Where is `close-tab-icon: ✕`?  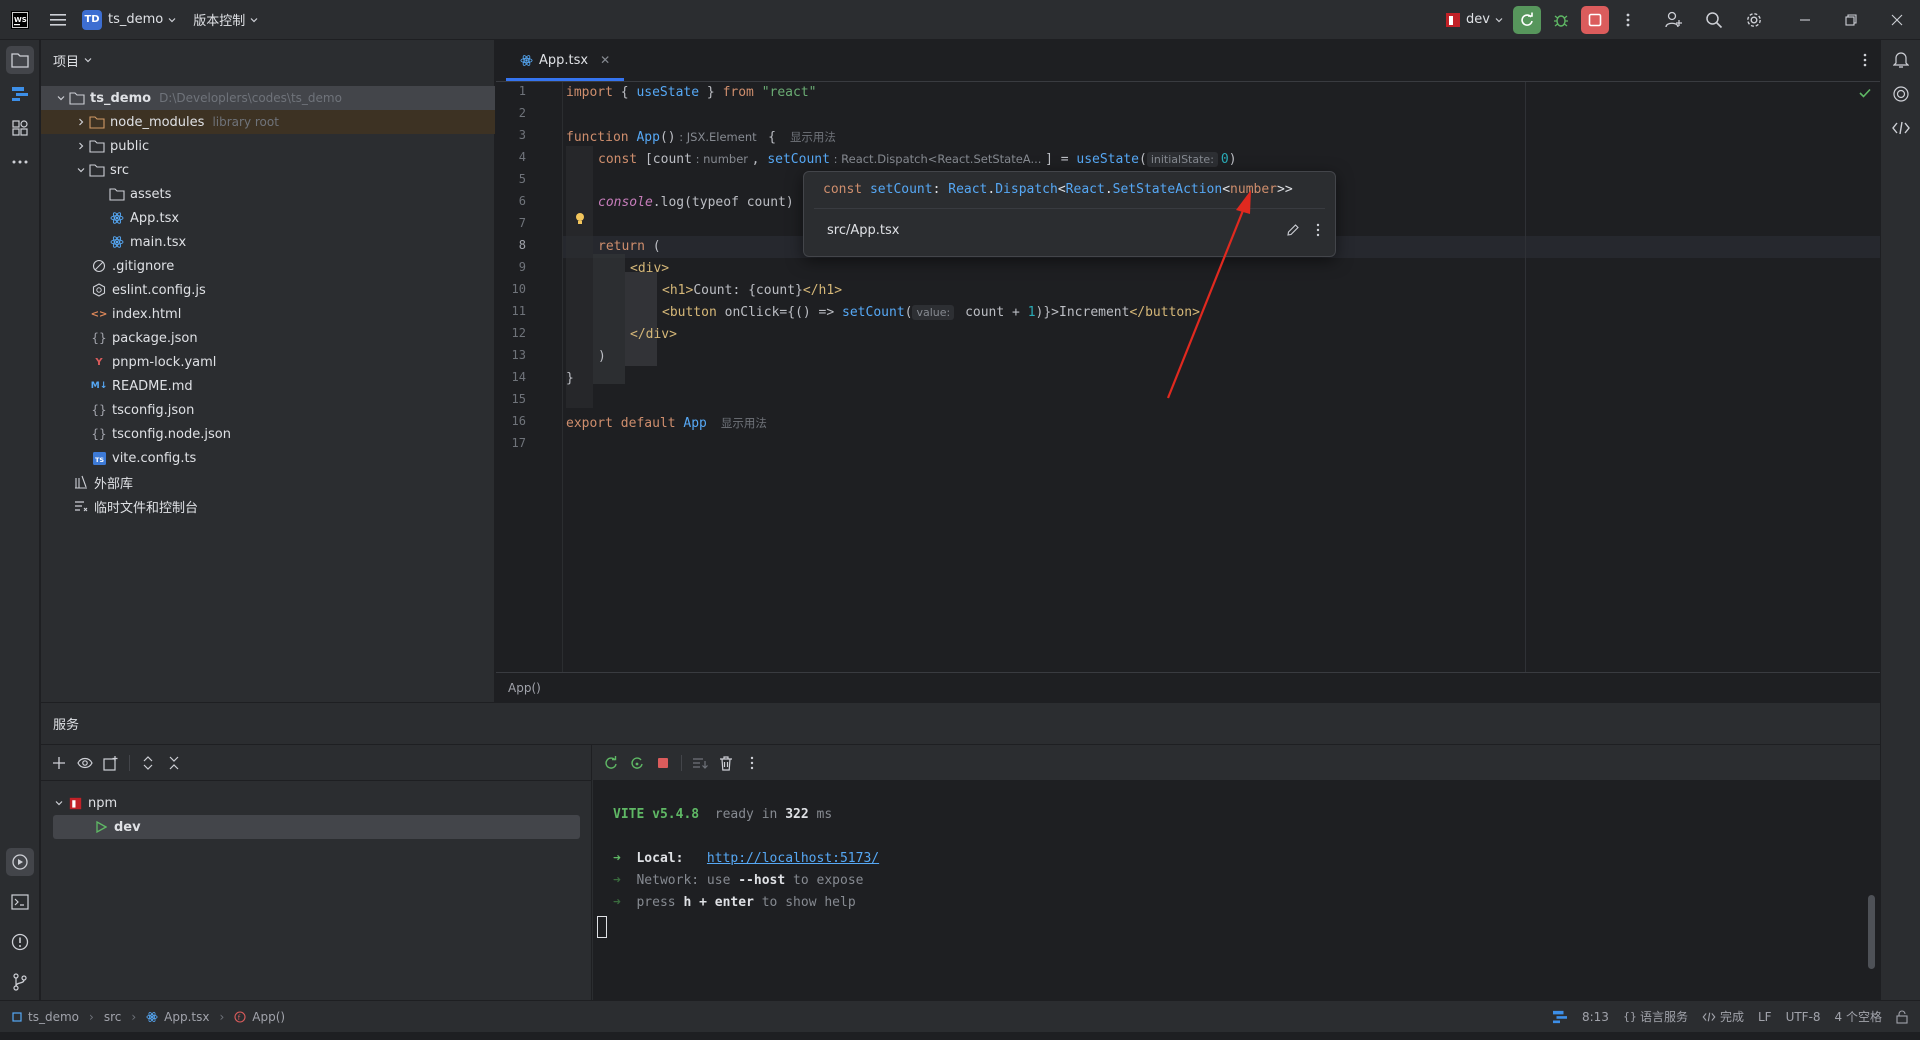 close-tab-icon: ✕ is located at coordinates (605, 60).